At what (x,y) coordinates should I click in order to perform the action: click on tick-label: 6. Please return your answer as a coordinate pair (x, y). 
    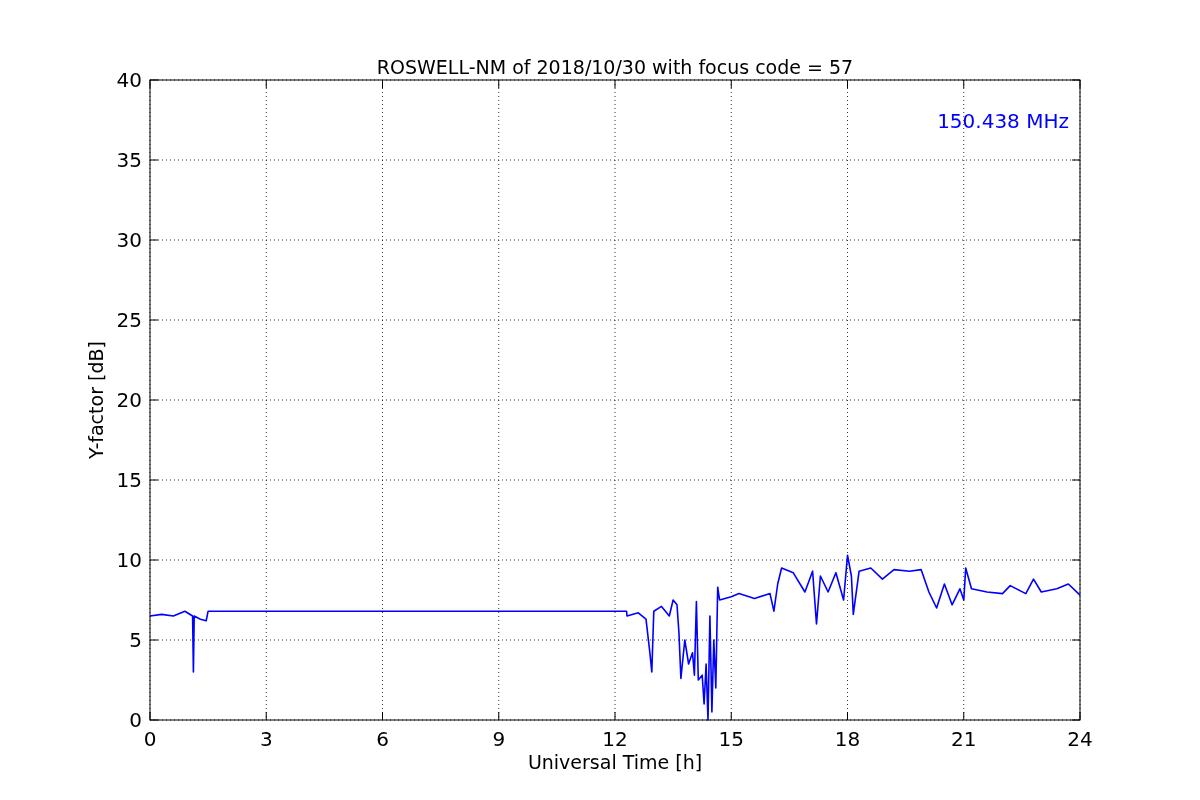
    Looking at the image, I should click on (382, 739).